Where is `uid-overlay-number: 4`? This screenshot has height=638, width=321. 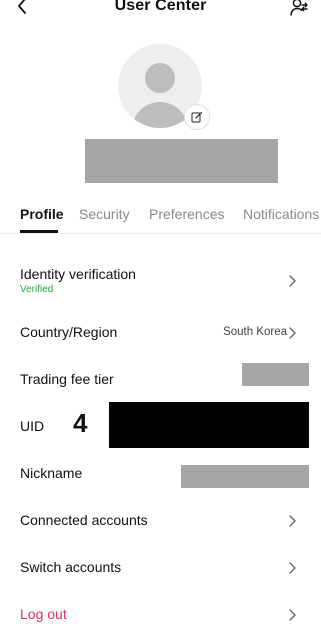 uid-overlay-number: 4 is located at coordinates (80, 423).